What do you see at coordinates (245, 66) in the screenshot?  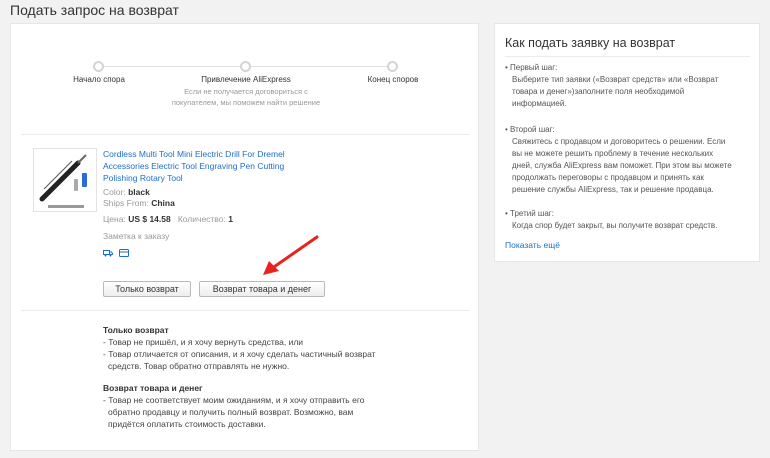 I see `step-dot-aliexpress` at bounding box center [245, 66].